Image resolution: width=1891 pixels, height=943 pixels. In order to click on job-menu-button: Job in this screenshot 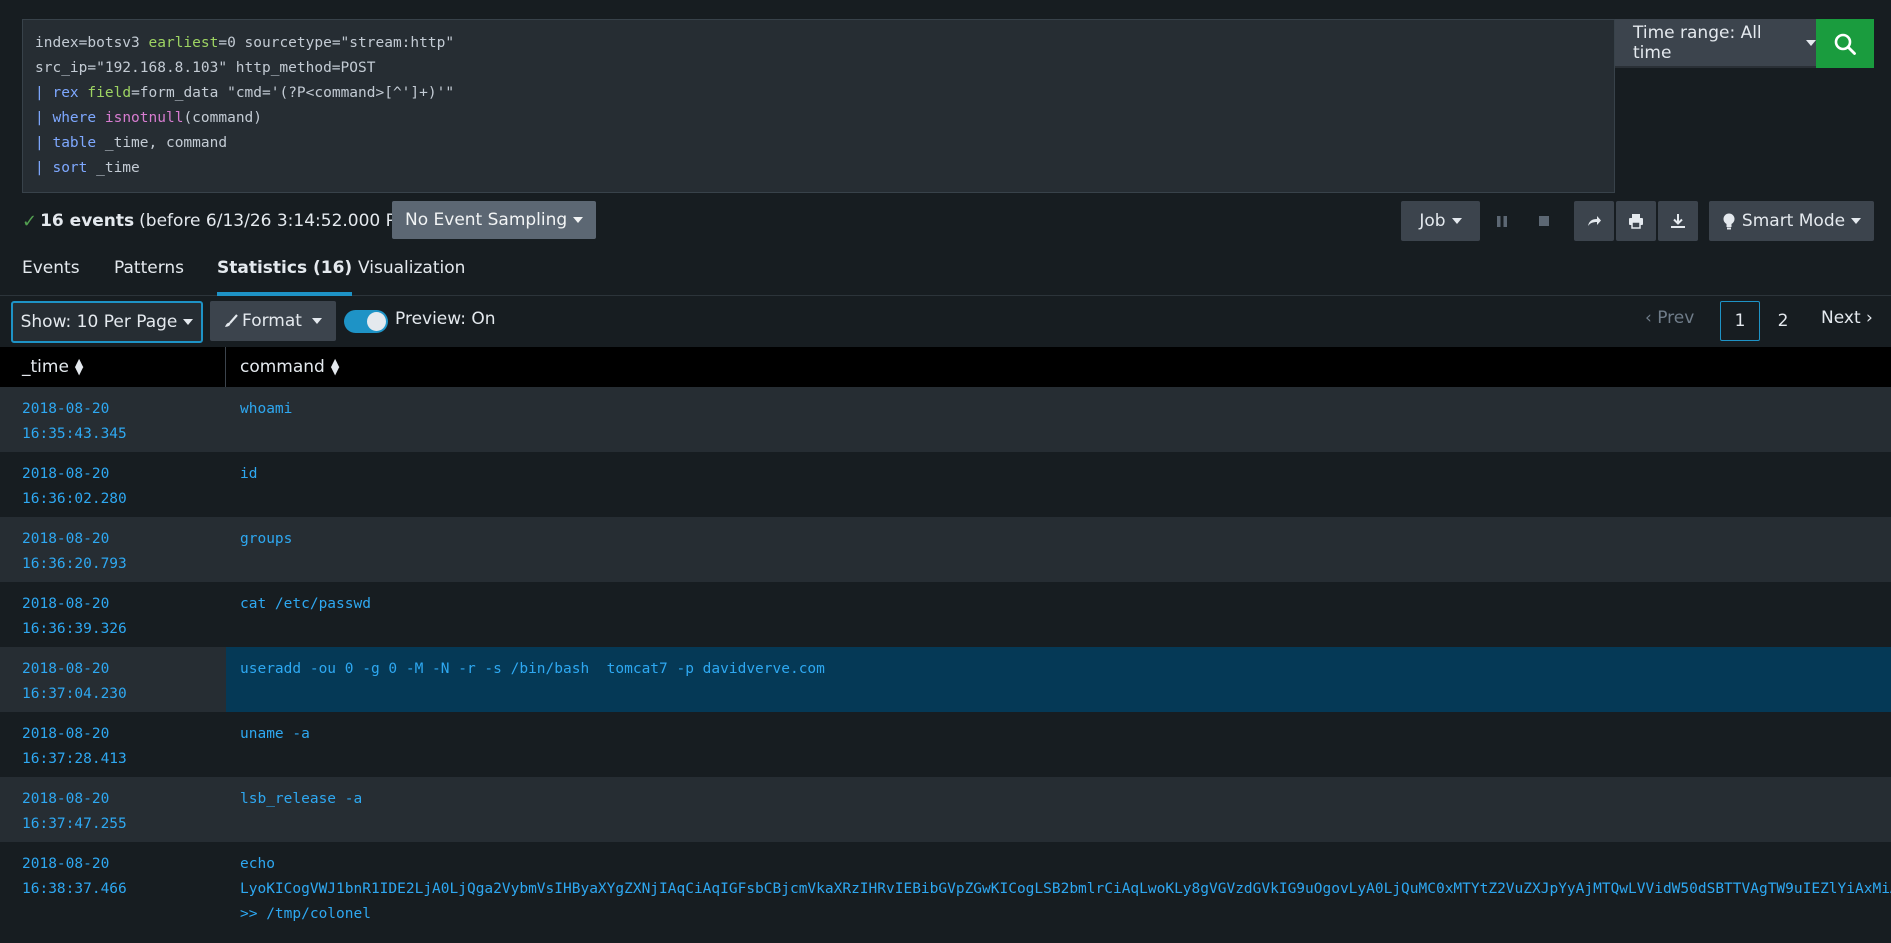, I will do `click(1440, 221)`.